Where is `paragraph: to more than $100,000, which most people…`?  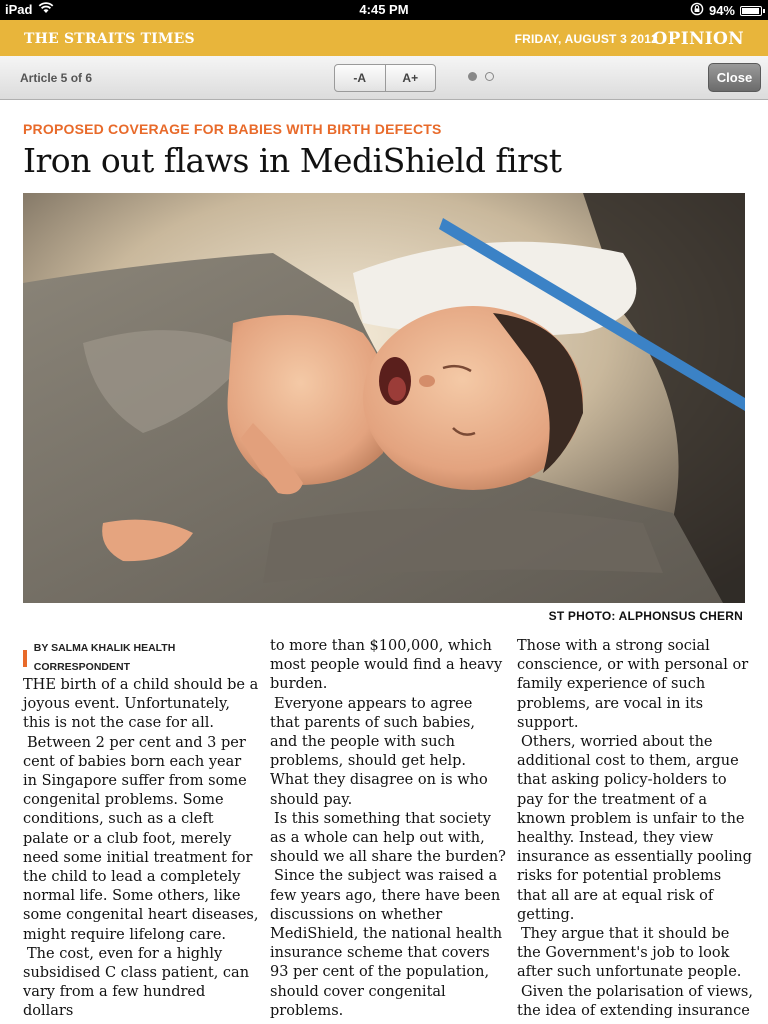 paragraph: to more than $100,000, which most people… is located at coordinates (386, 665).